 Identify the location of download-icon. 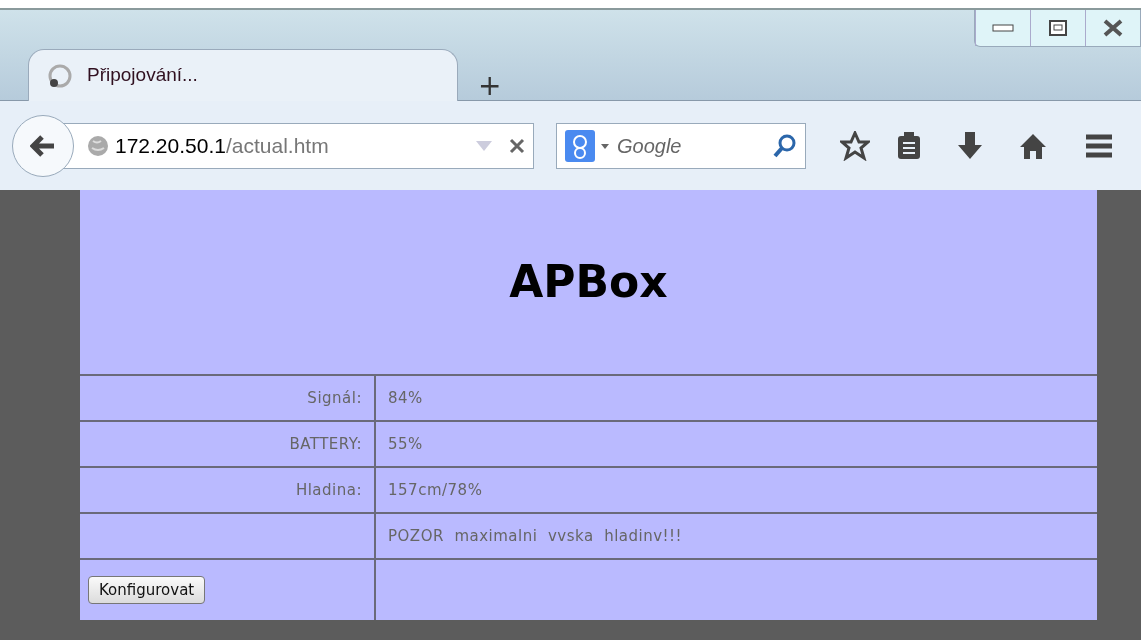
(970, 145).